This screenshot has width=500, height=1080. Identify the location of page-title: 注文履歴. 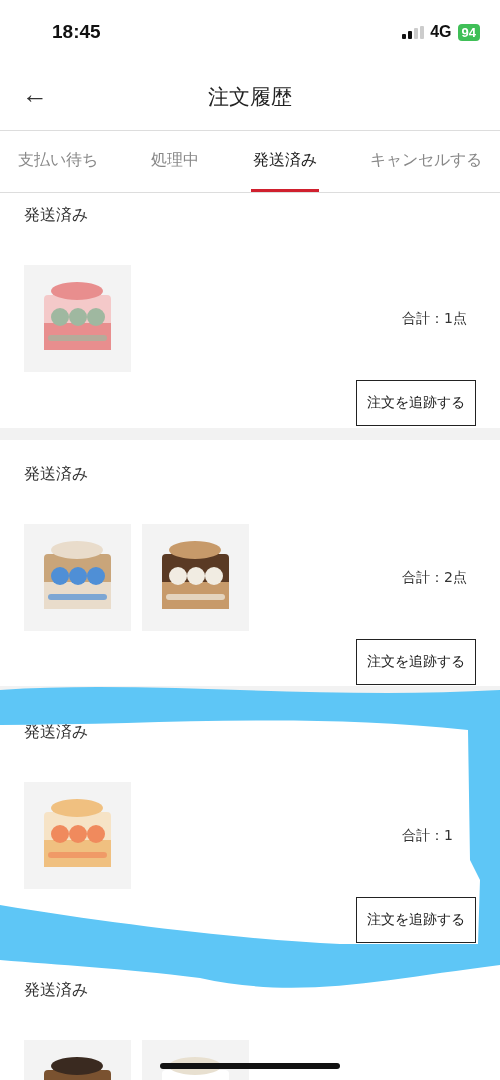
(250, 97).